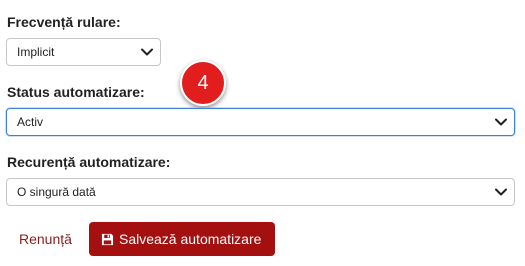  Describe the element at coordinates (203, 83) in the screenshot. I see `step-number-badge: 4` at that location.